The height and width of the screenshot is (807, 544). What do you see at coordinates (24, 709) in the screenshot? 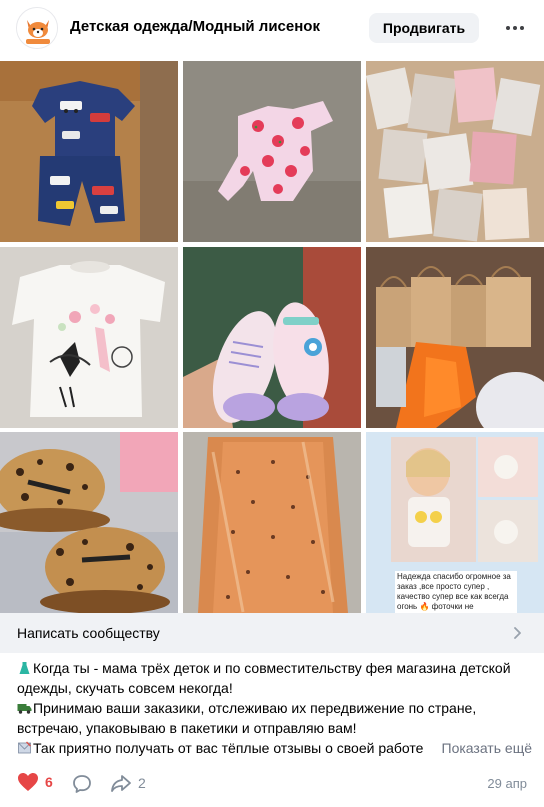
I see `truck-emoji-icon` at bounding box center [24, 709].